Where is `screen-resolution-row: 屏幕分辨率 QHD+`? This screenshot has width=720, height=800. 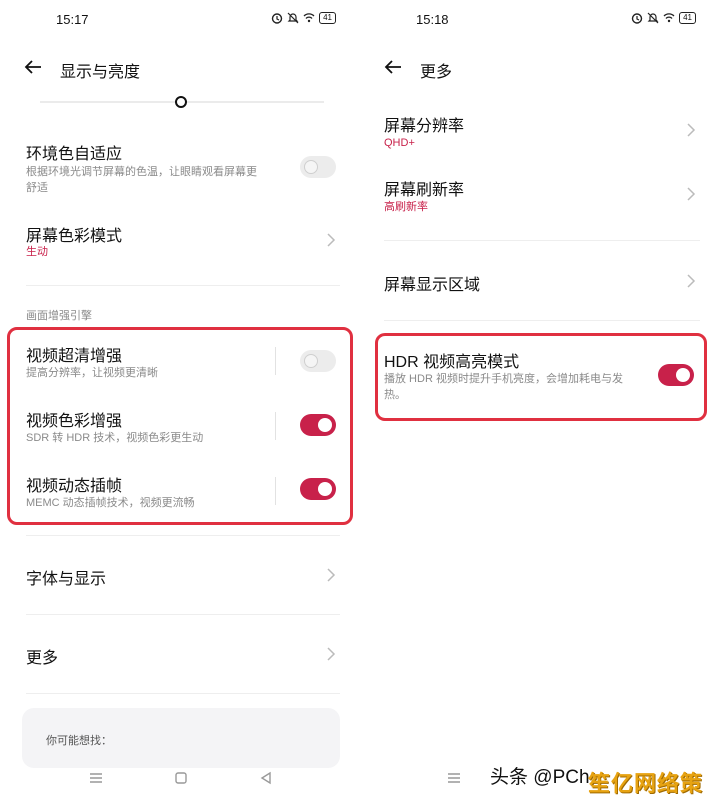 screen-resolution-row: 屏幕分辨率 QHD+ is located at coordinates (540, 133).